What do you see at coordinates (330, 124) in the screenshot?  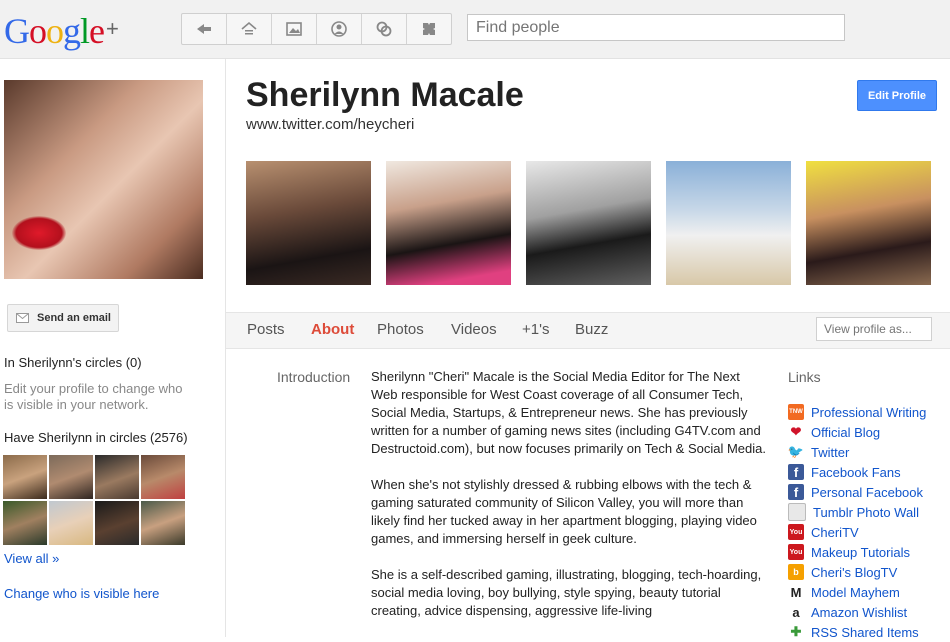 I see `profile-website: www.twitter.com/heycheri` at bounding box center [330, 124].